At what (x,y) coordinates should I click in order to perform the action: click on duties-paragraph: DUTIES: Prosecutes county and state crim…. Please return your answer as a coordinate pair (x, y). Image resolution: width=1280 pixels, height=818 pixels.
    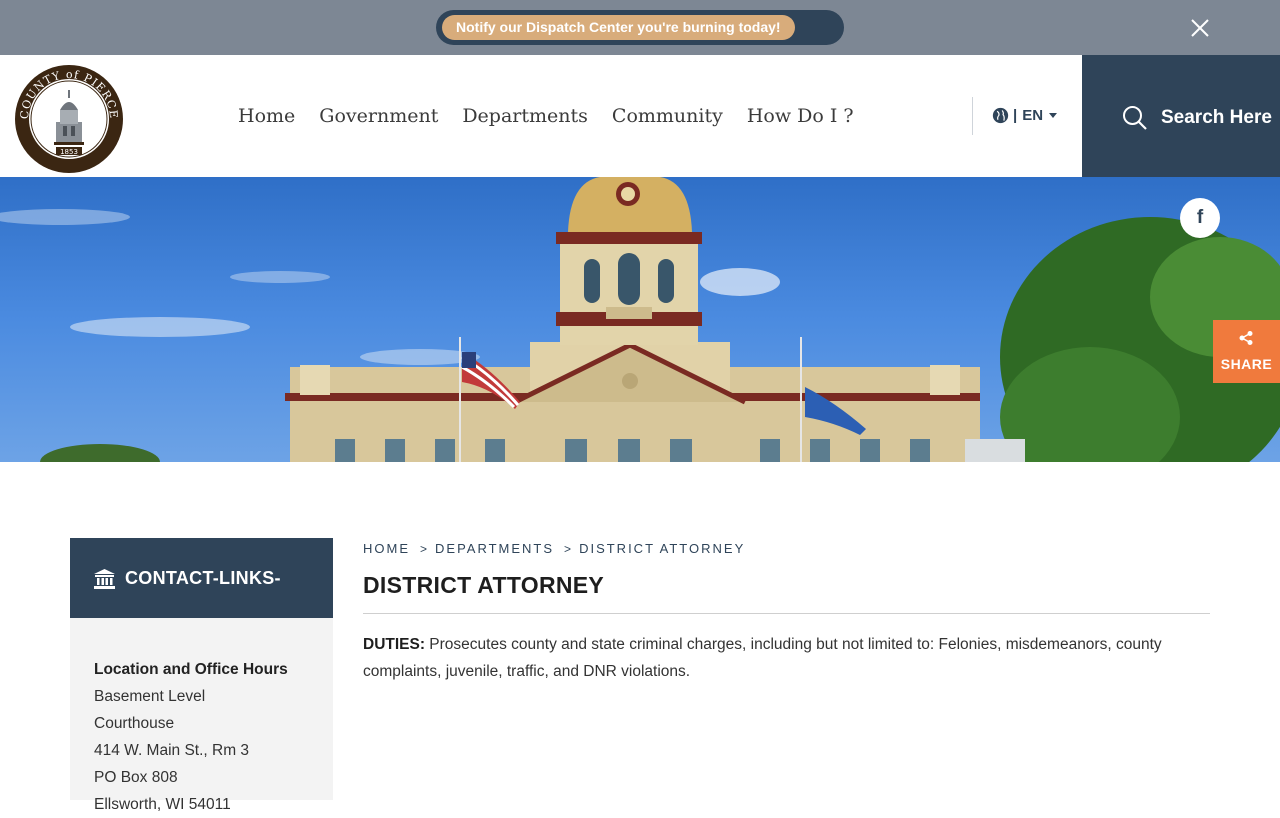
    Looking at the image, I should click on (786, 658).